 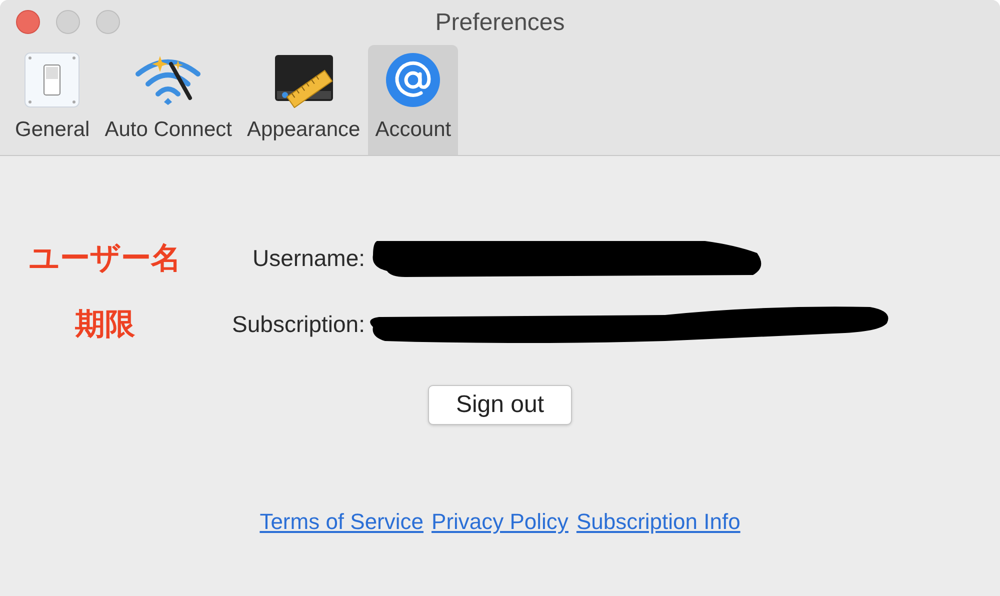 I want to click on at-sign-icon, so click(x=413, y=80).